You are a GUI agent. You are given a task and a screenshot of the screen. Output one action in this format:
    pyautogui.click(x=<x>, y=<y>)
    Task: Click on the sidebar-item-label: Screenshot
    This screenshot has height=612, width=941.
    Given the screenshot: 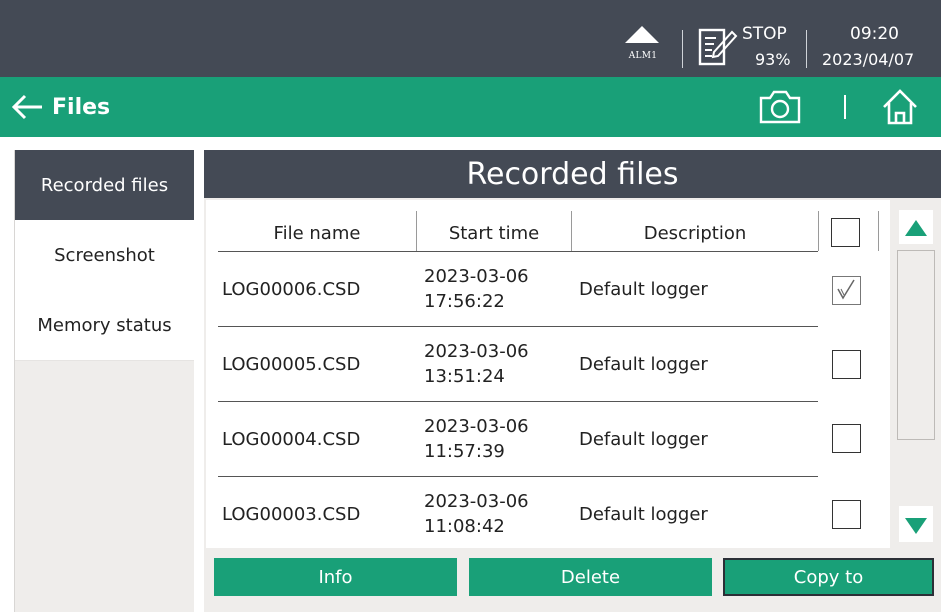 What is the action you would take?
    pyautogui.click(x=104, y=255)
    